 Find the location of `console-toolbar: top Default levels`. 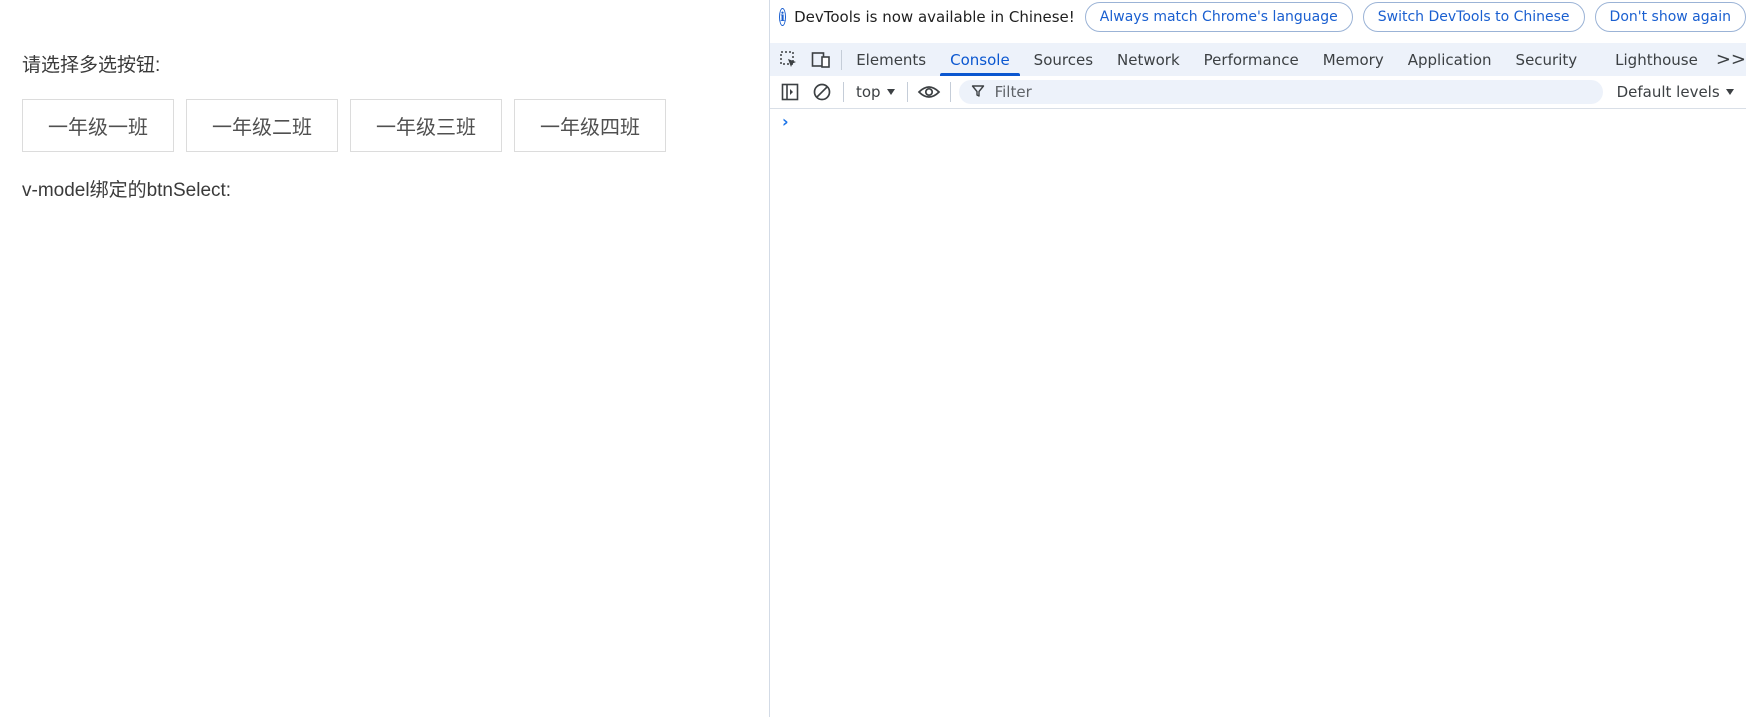

console-toolbar: top Default levels is located at coordinates (1258, 92).